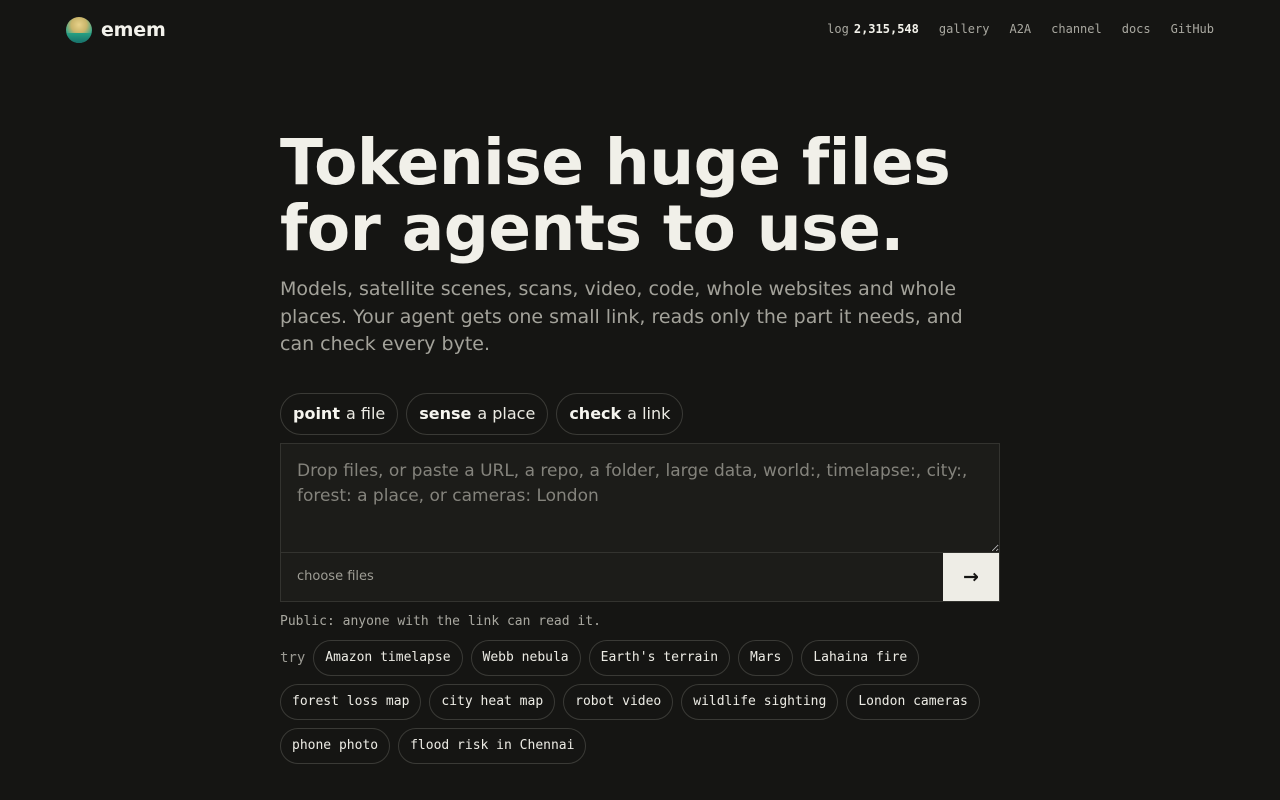  What do you see at coordinates (492, 701) in the screenshot?
I see `try-chip: city heat map` at bounding box center [492, 701].